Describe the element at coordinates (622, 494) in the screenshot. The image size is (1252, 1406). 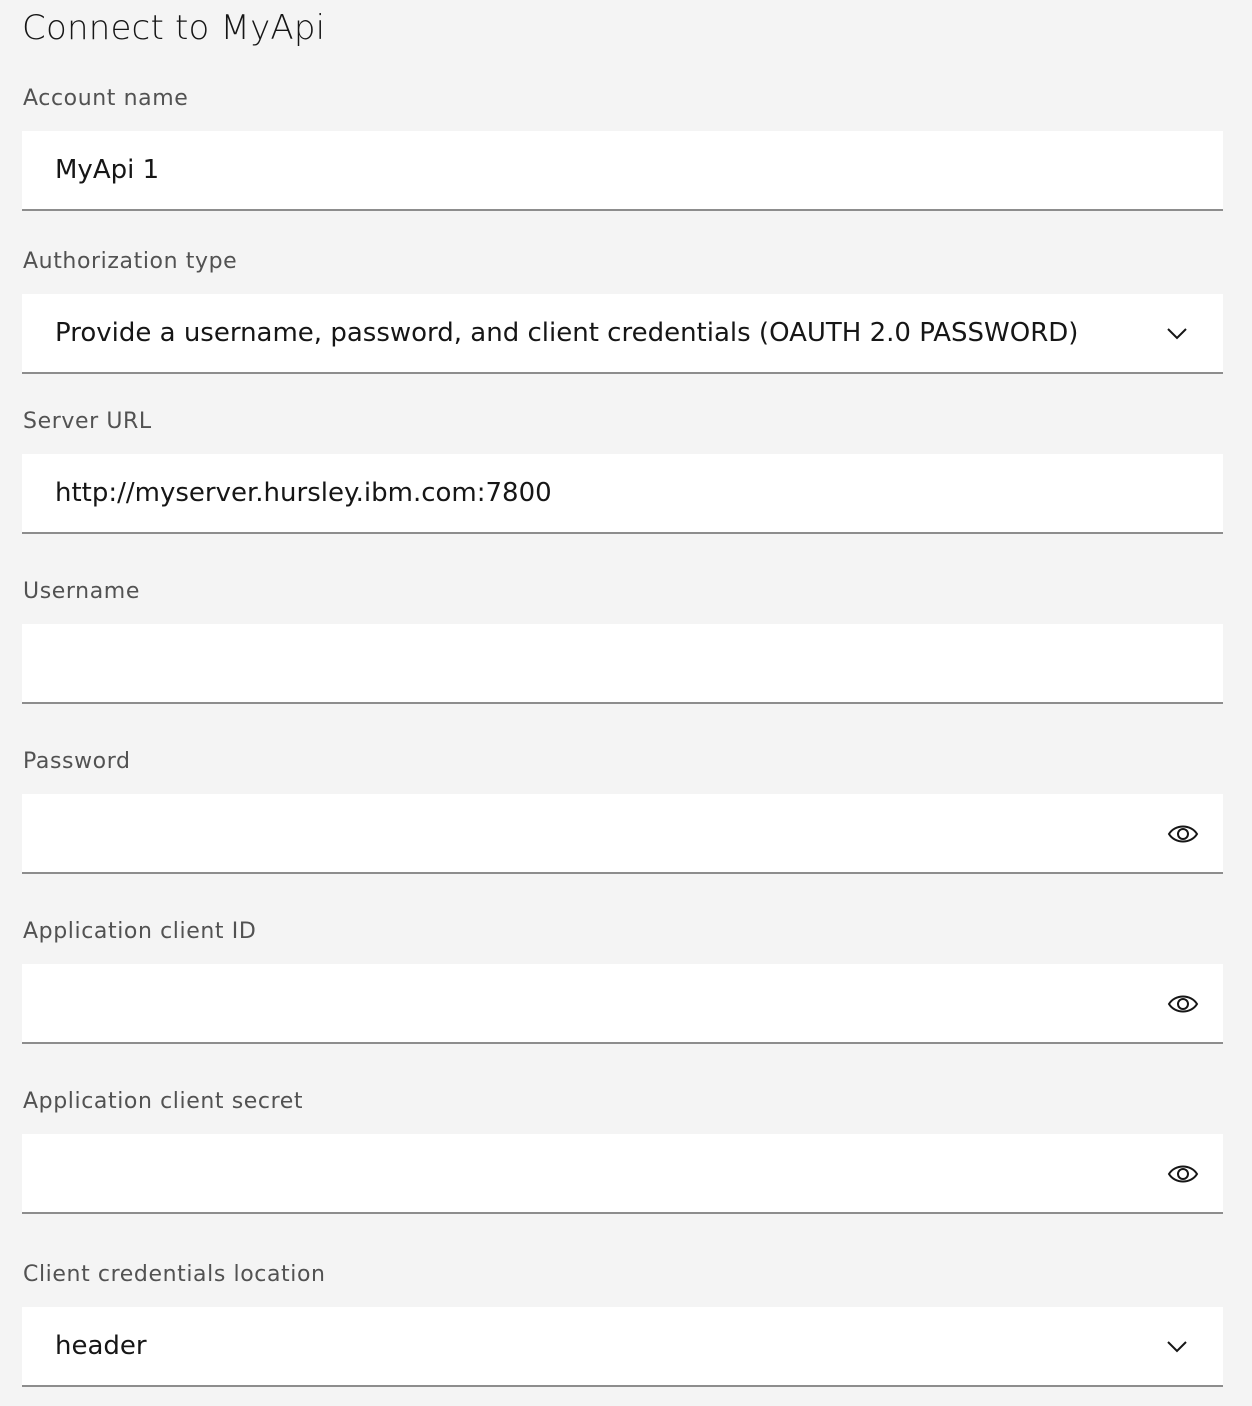
I see `server-url-input: http://myserver.hursley.ibm.com:7800` at that location.